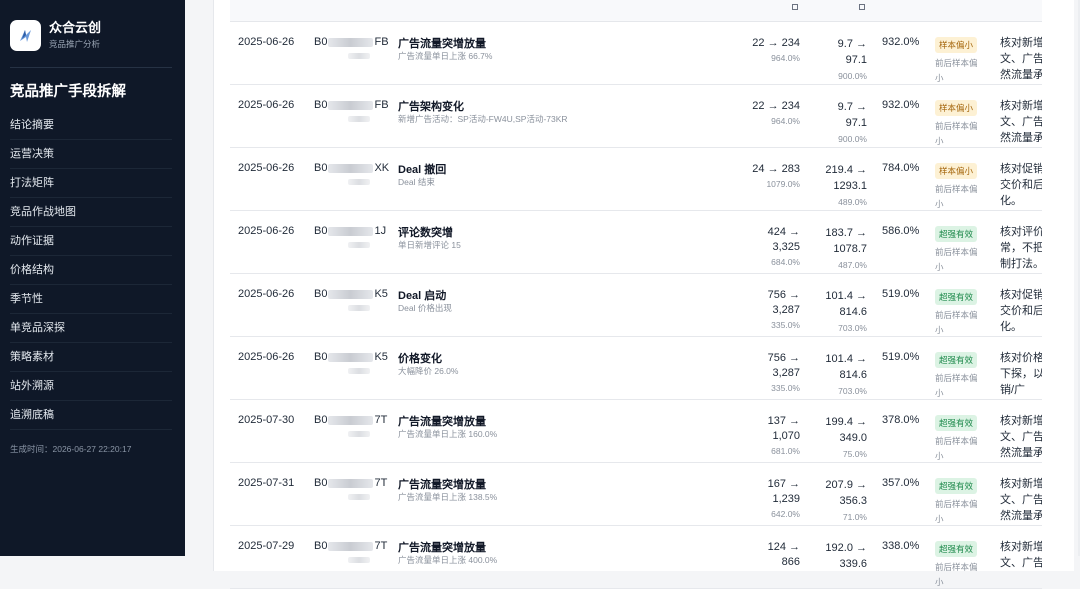  I want to click on metric2: 207.9 → 356.3 71.0%, so click(846, 501).